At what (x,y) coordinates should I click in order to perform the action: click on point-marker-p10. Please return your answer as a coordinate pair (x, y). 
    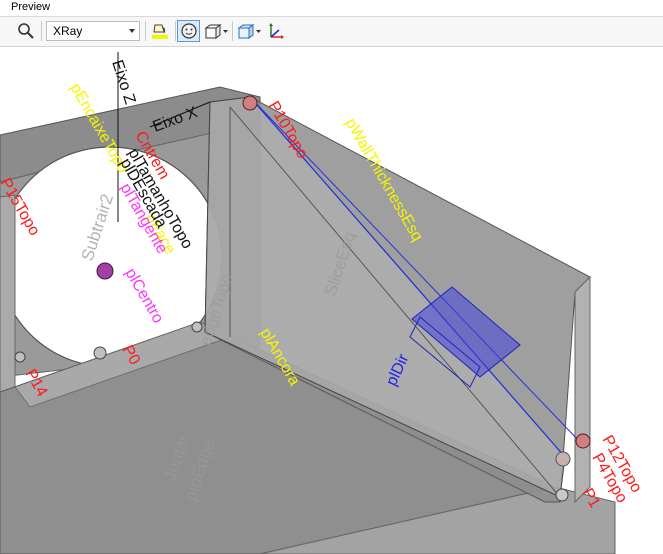
    Looking at the image, I should click on (250, 103).